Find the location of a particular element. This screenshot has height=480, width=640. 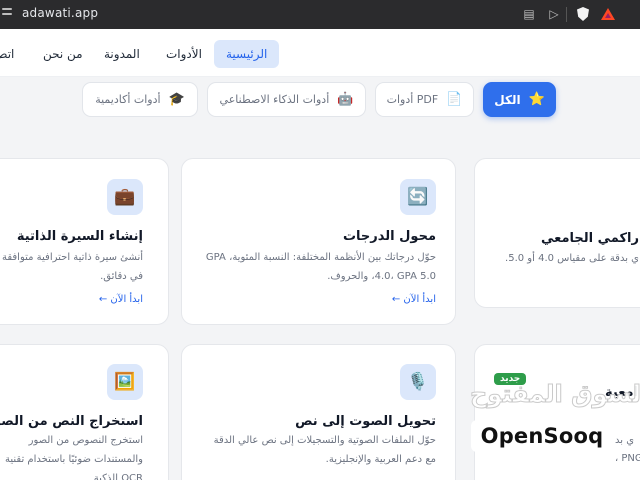

briefcase-icon: 💼 is located at coordinates (125, 197).